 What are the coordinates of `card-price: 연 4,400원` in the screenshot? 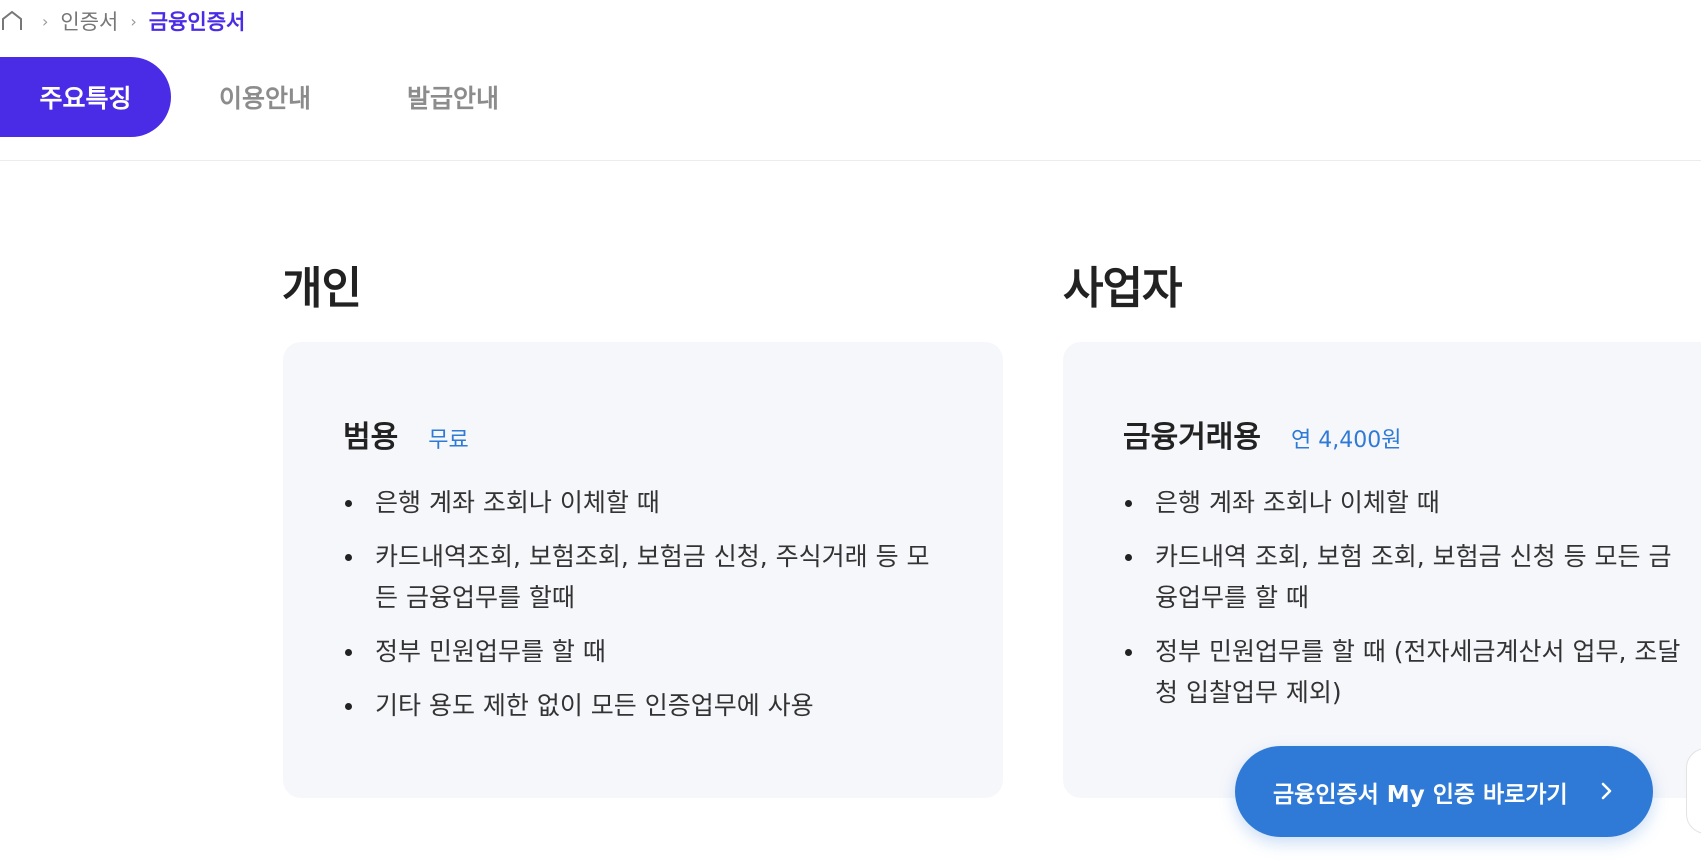 It's located at (1346, 440).